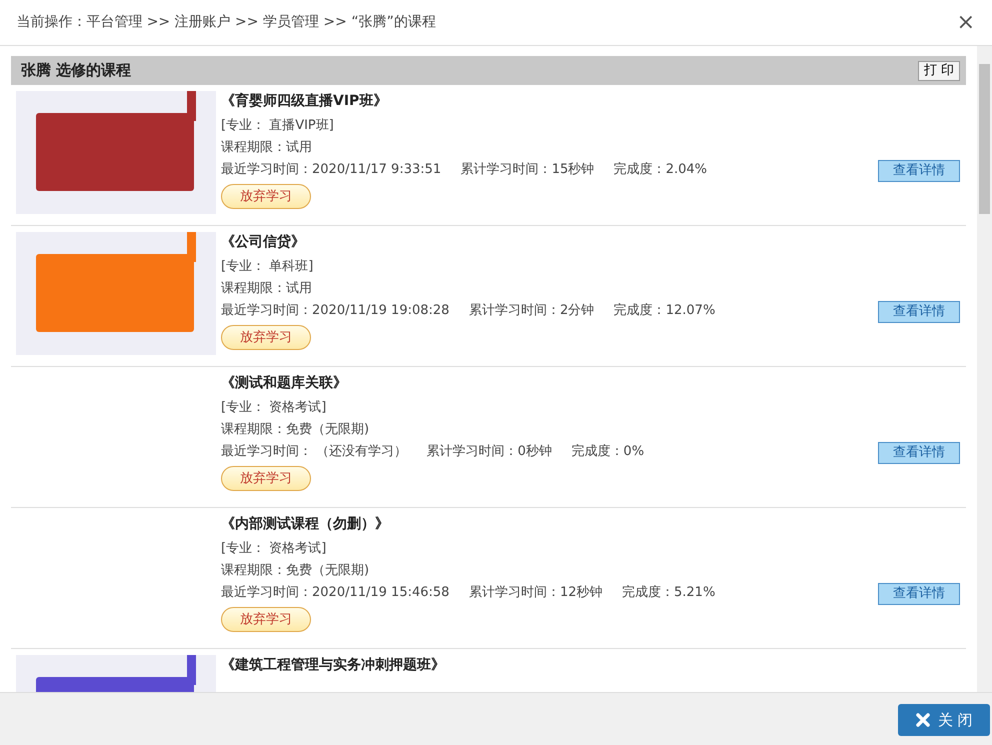  Describe the element at coordinates (669, 593) in the screenshot. I see `completion-rate: 完成度：5.21%` at that location.